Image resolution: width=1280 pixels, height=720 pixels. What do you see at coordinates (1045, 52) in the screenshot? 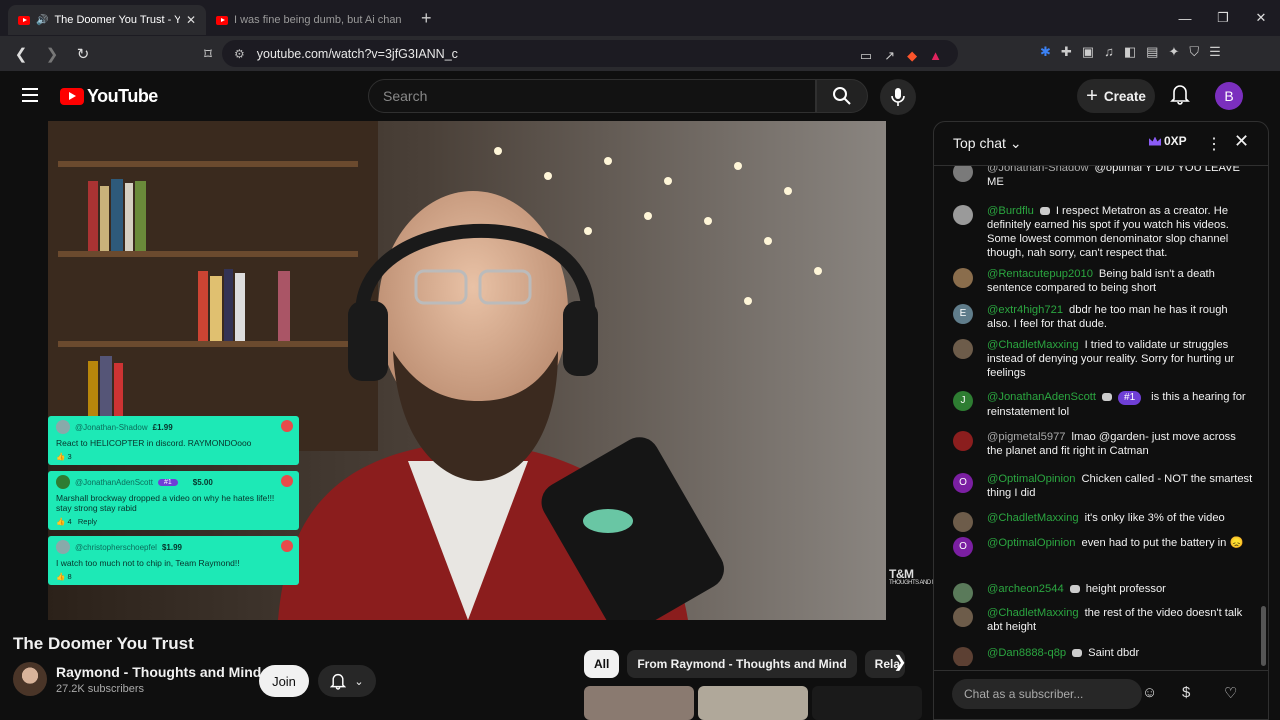
I see `extension-icon: ✱` at bounding box center [1045, 52].